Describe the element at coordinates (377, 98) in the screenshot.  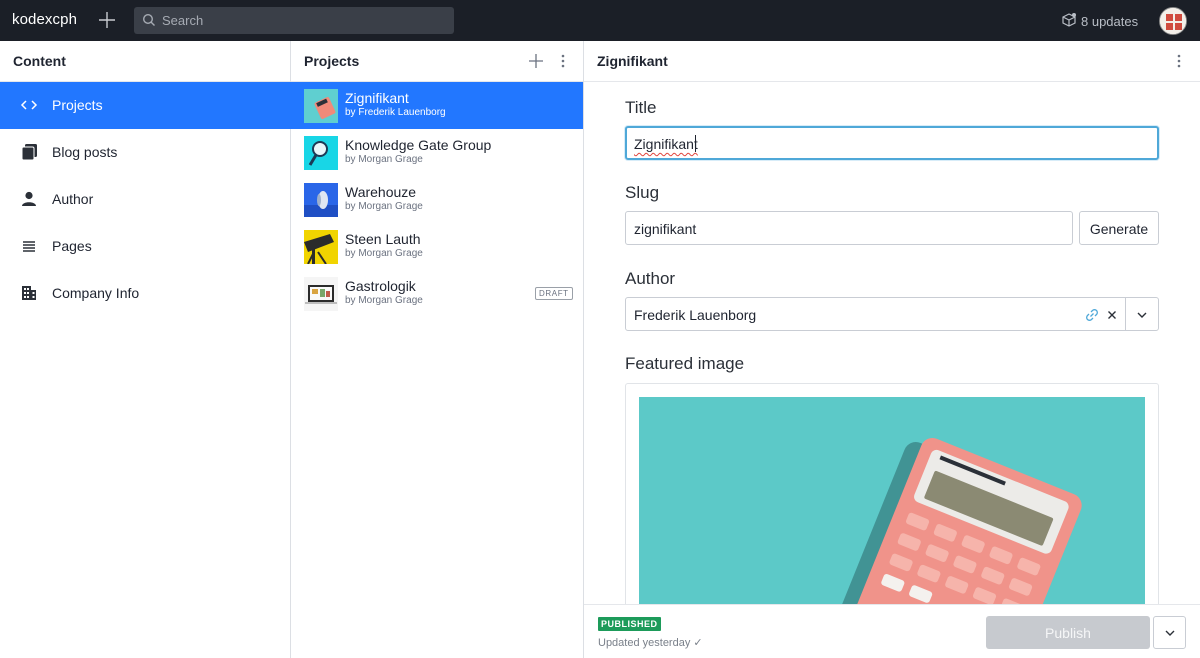
I see `project-title: Zignifikant` at that location.